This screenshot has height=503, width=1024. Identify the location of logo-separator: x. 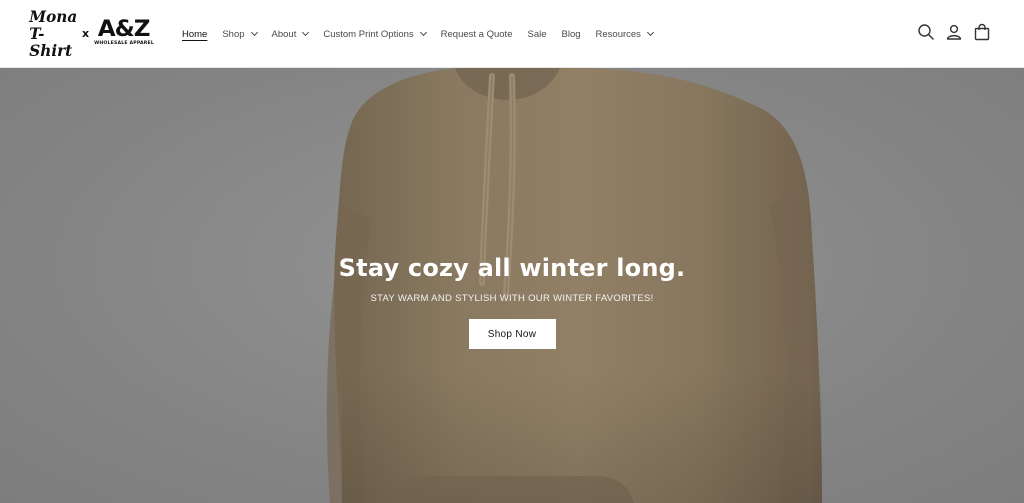
(86, 33).